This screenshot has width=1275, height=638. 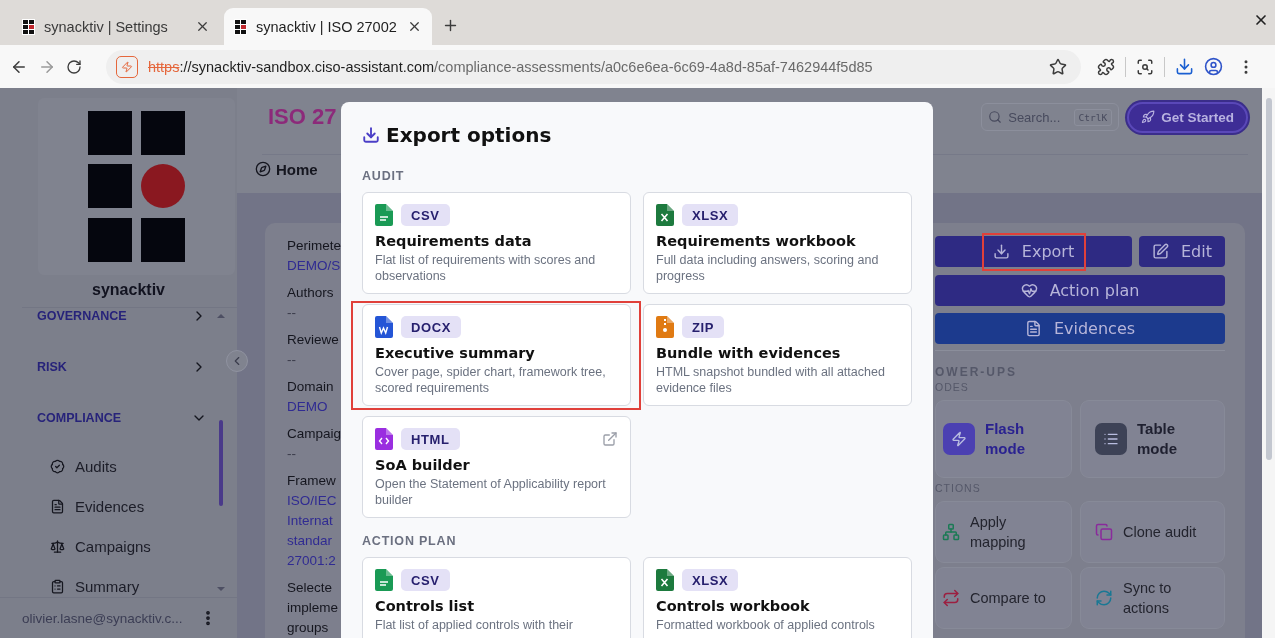 What do you see at coordinates (313, 340) in the screenshot?
I see `field-label: Reviewe` at bounding box center [313, 340].